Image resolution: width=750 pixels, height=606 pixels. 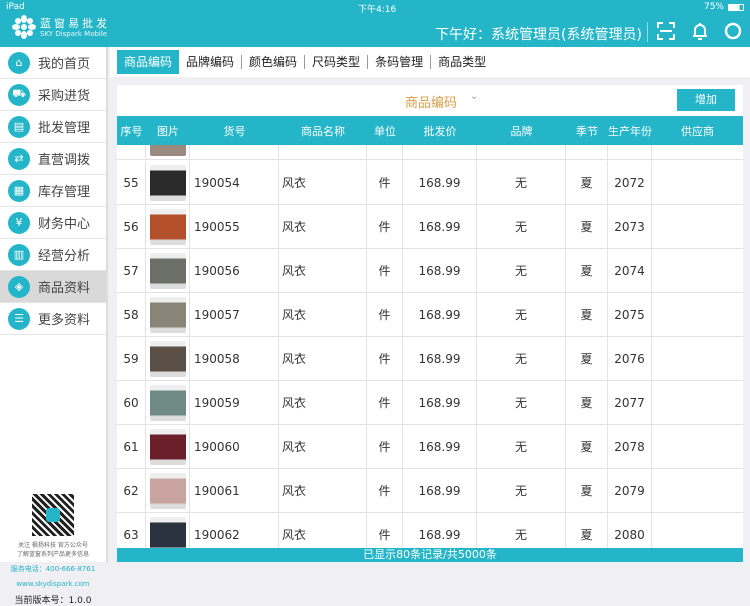 I want to click on website-link: www.skydispark.com, so click(x=53, y=584).